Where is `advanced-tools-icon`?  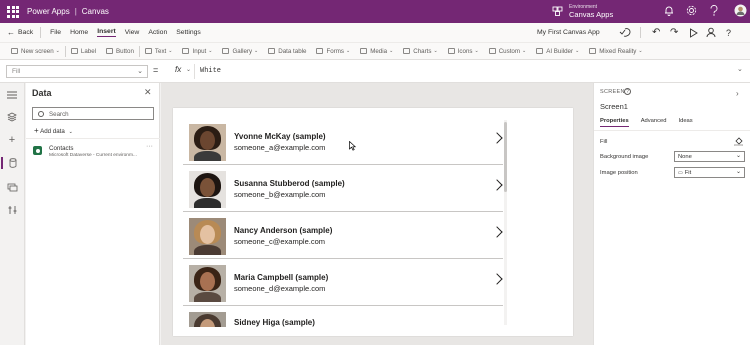 advanced-tools-icon is located at coordinates (12, 210).